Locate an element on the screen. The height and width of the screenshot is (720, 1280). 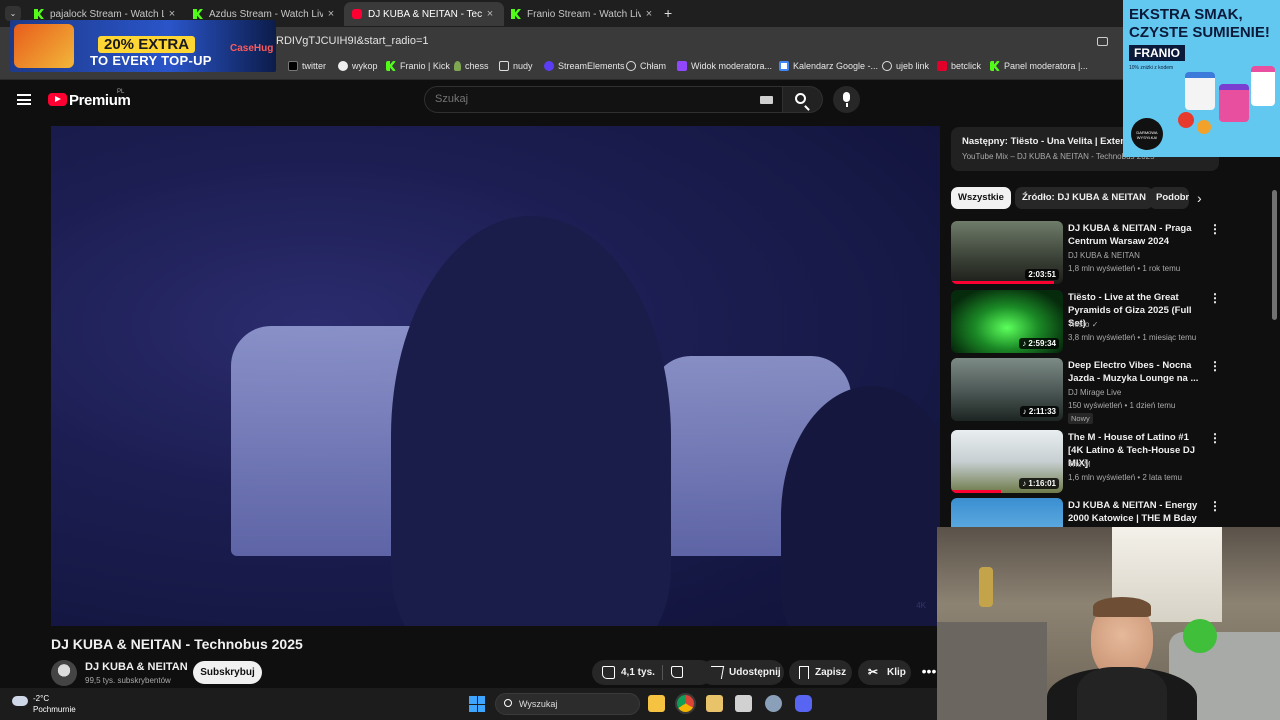
channel-name: DJ KUBA & NEITAN is located at coordinates (136, 667).